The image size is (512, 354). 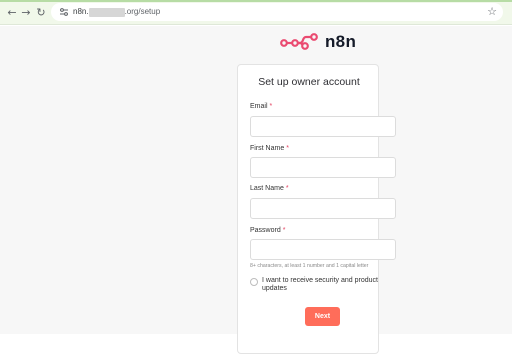 I want to click on email-label: Email *, so click(x=261, y=106).